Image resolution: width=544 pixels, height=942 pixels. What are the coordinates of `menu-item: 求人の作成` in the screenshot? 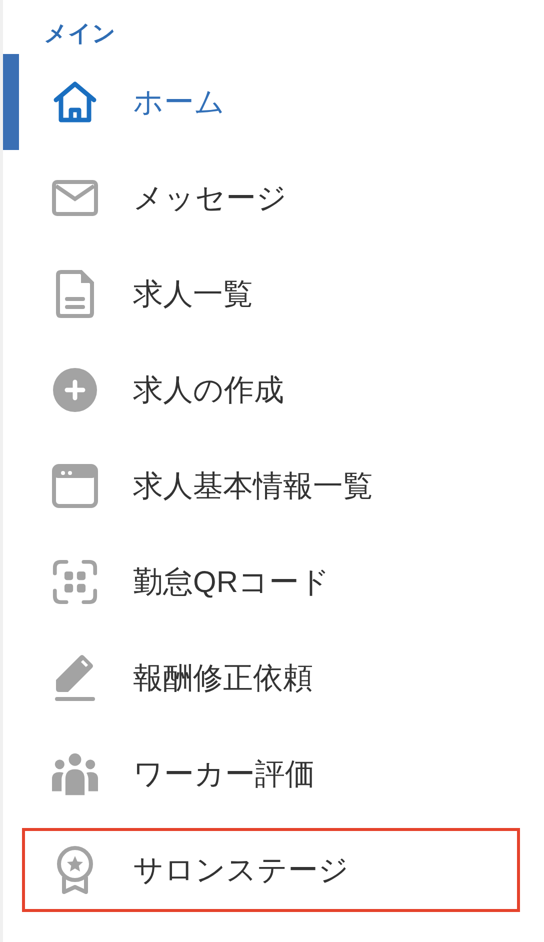 It's located at (281, 390).